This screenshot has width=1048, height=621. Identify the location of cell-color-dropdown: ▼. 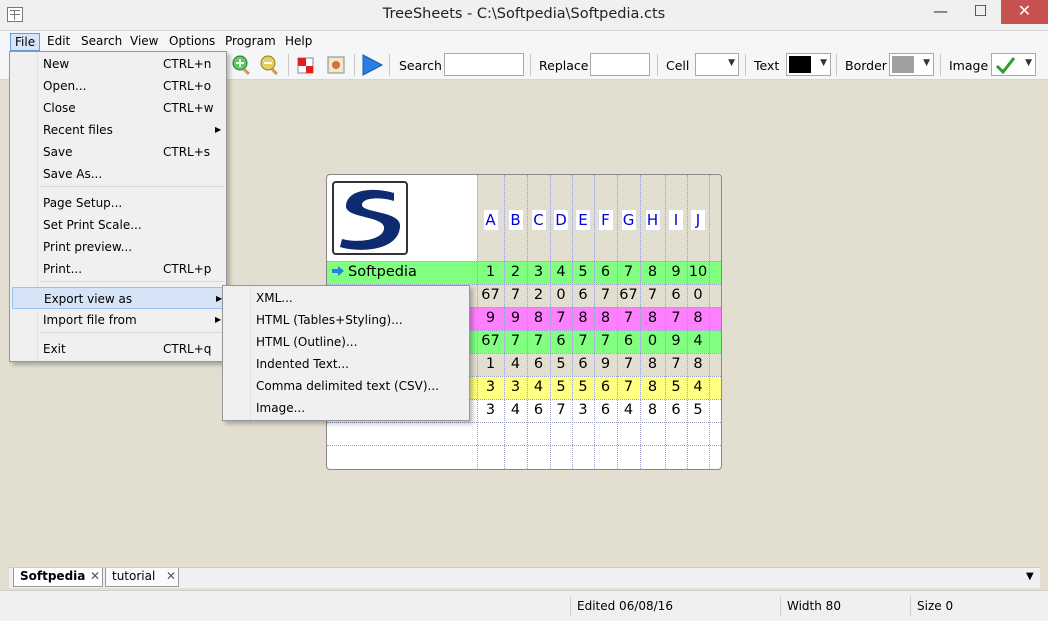
(717, 64).